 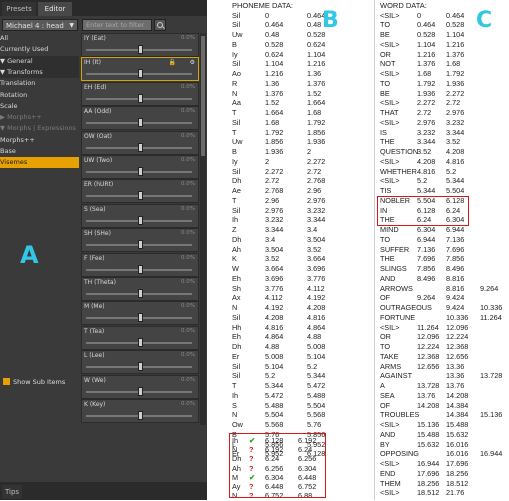 What do you see at coordinates (12, 492) in the screenshot?
I see `tab-tips: Tips` at bounding box center [12, 492].